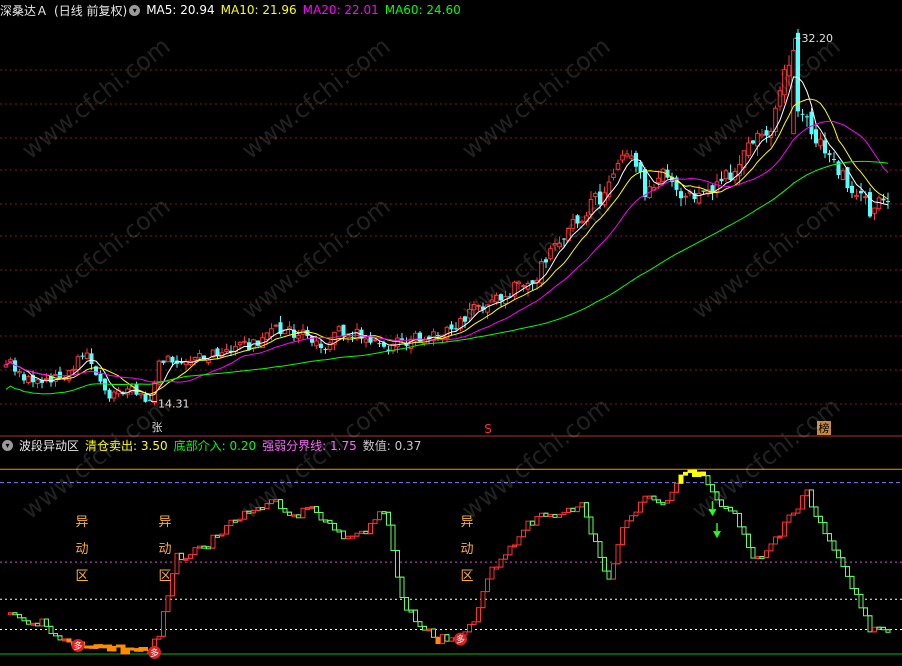  I want to click on ma5-label: MA5: 20.94, so click(180, 10).